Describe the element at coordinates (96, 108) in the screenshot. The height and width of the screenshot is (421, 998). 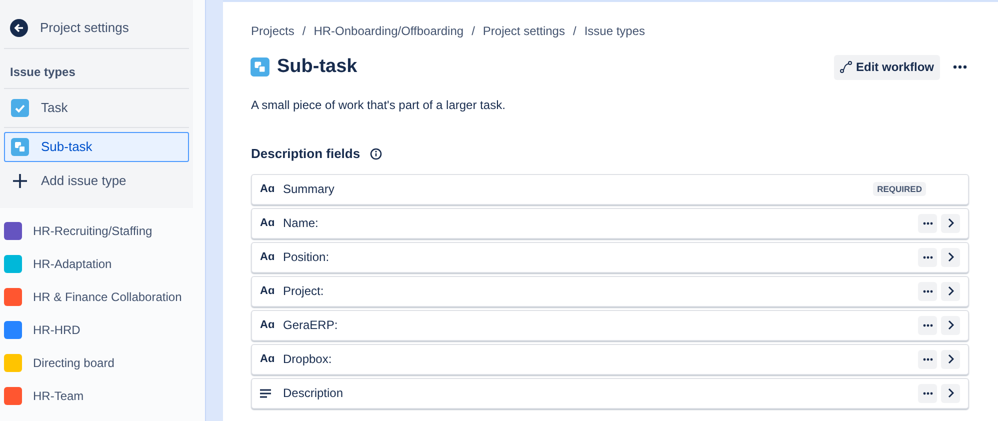
I see `issue-type-item: Task` at that location.